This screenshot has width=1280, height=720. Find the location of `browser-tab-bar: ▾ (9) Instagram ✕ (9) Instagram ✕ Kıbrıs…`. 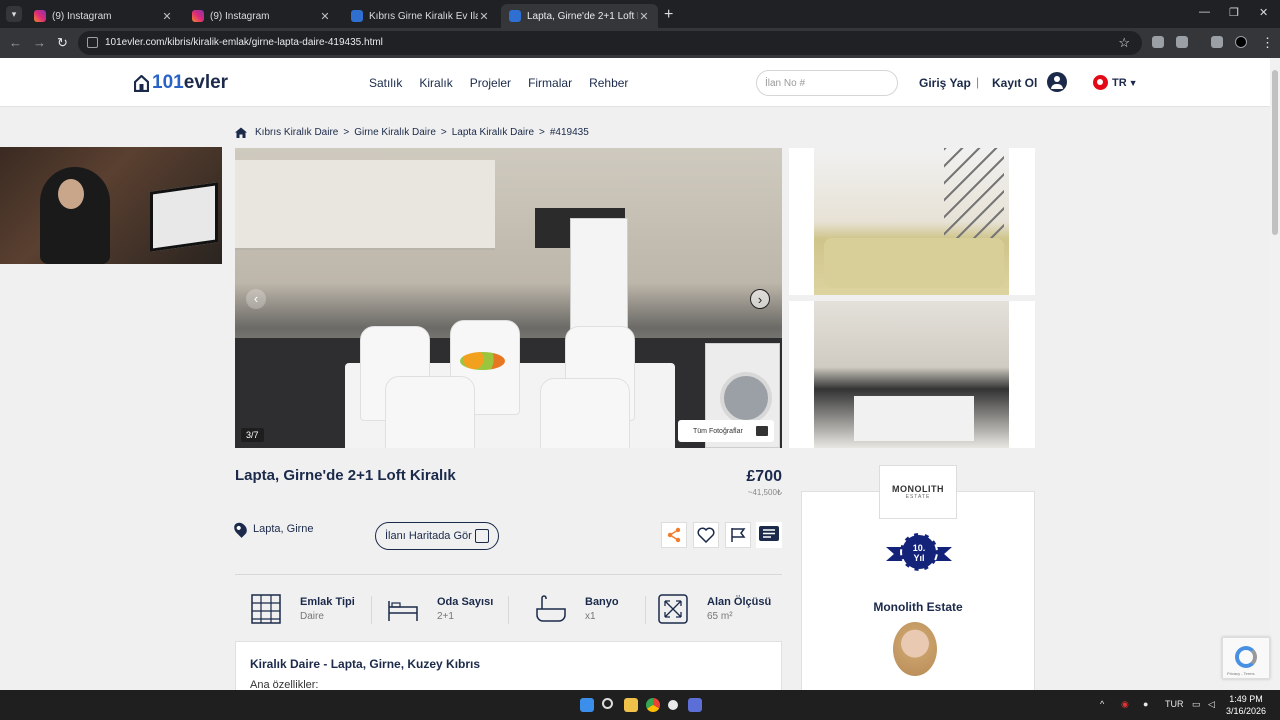

browser-tab-bar: ▾ (9) Instagram ✕ (9) Instagram ✕ Kıbrıs… is located at coordinates (640, 14).